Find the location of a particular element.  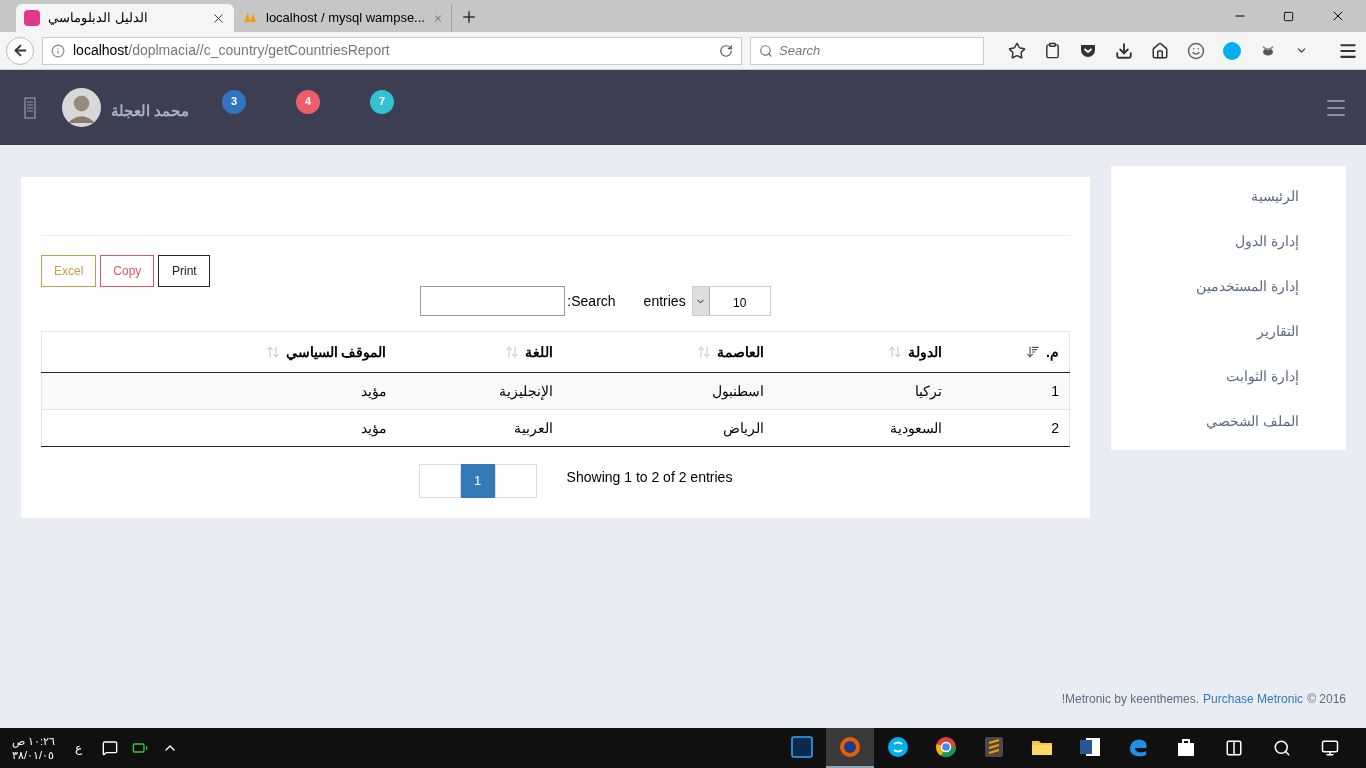

browser-tab: الدليل الدبلوماسي is located at coordinates (125, 18).